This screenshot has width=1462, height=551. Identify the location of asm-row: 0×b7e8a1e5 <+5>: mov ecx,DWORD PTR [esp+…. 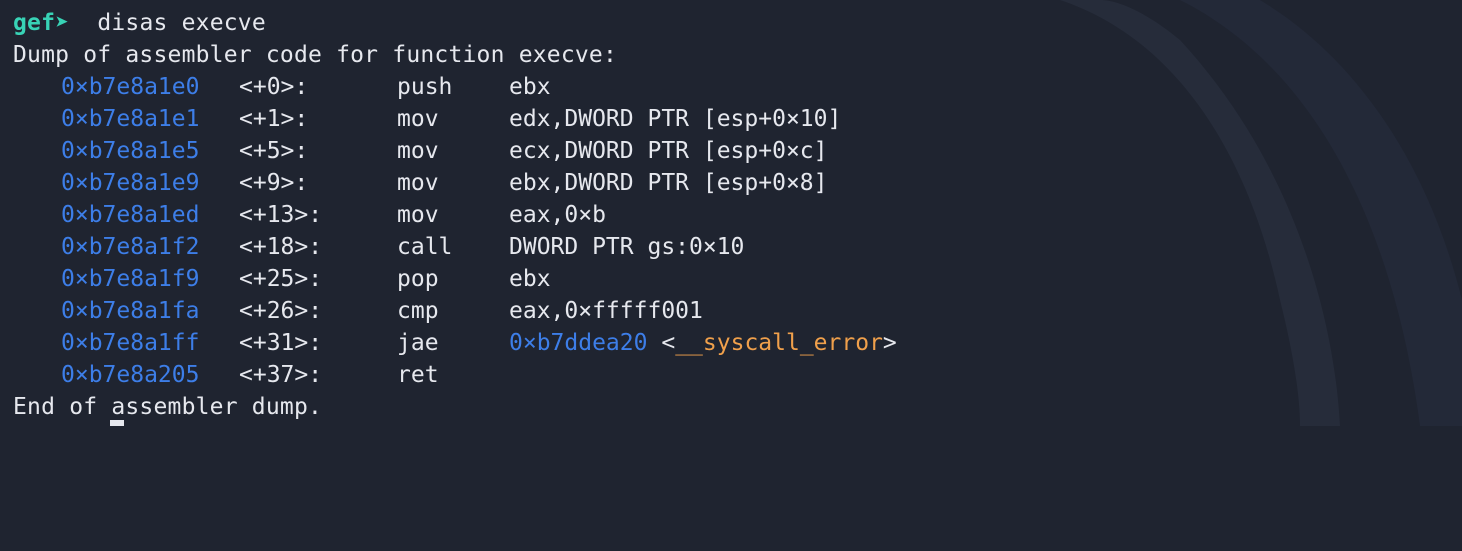
(731, 151).